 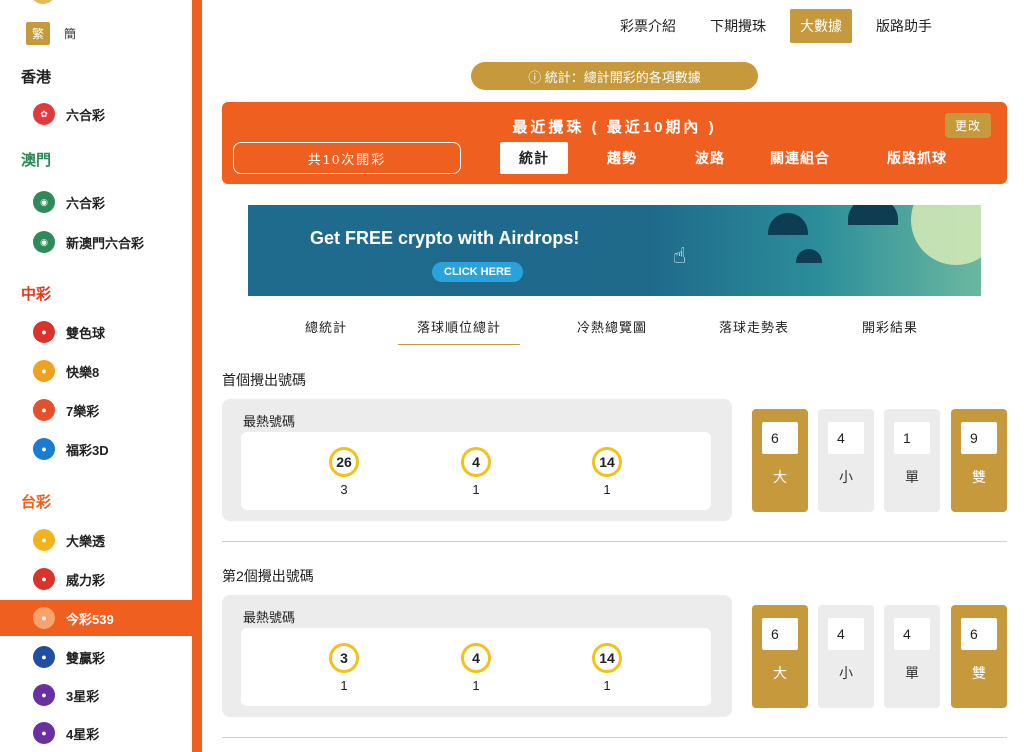 I want to click on moon-shape, so click(x=946, y=235).